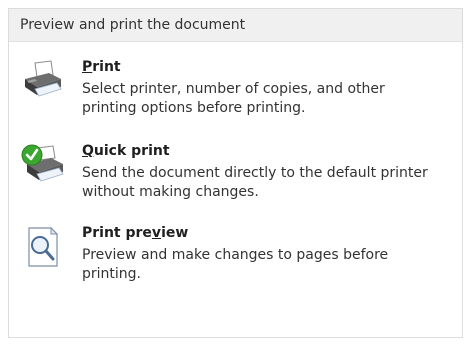 The height and width of the screenshot is (347, 472). I want to click on print-preview-option-title: Print preview, so click(135, 233).